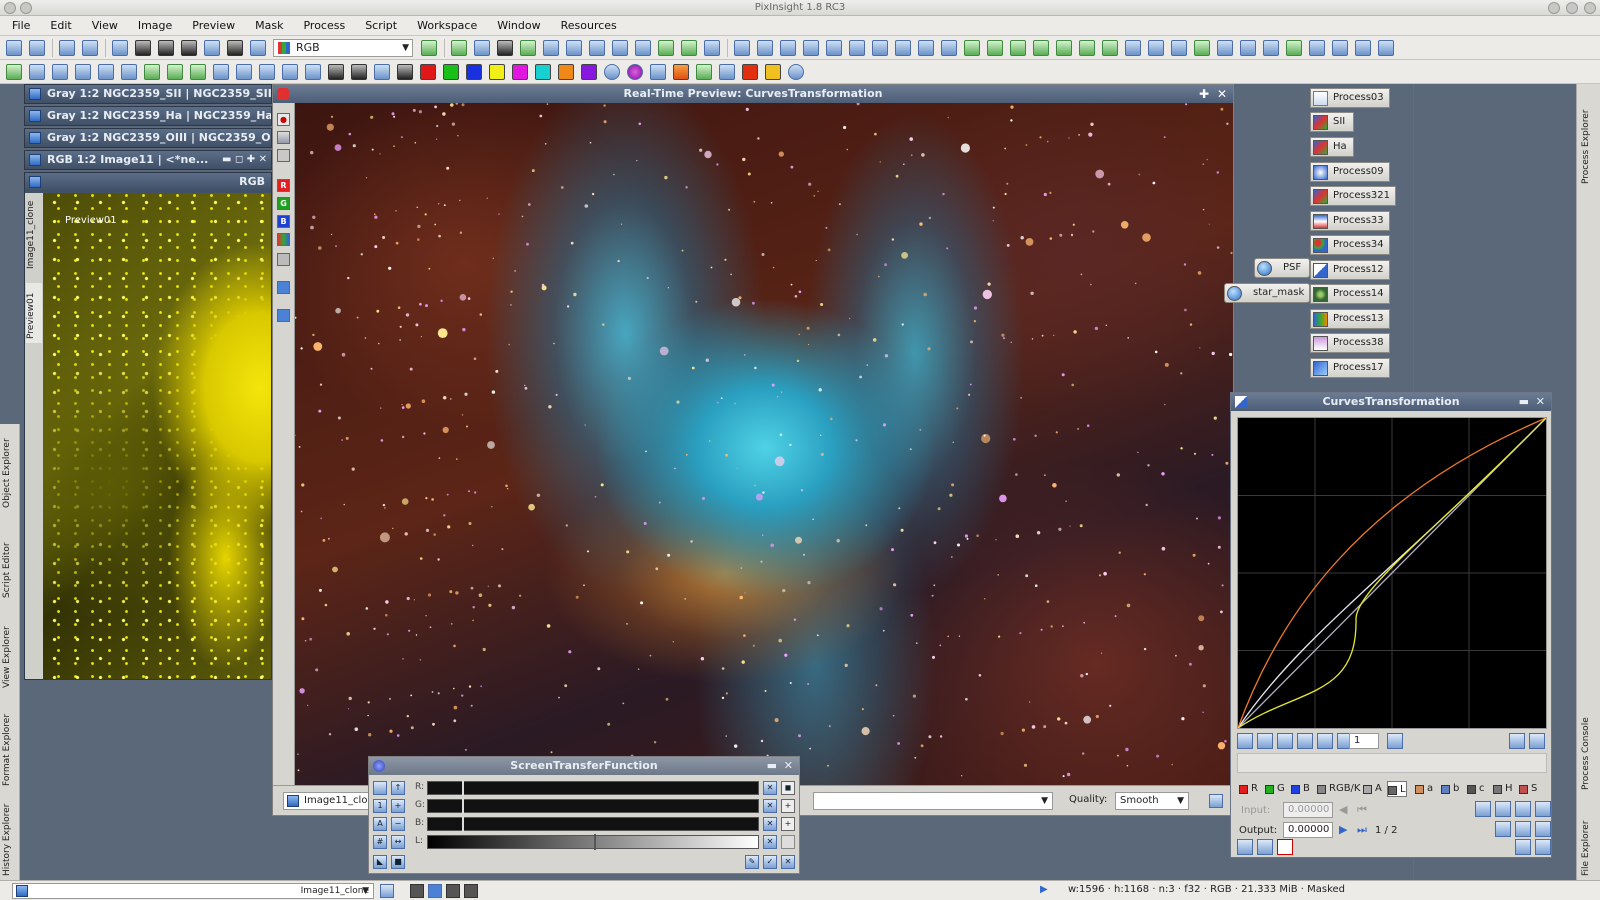  I want to click on curves-header: CurvesTransformation ▬ ✕, so click(1391, 402).